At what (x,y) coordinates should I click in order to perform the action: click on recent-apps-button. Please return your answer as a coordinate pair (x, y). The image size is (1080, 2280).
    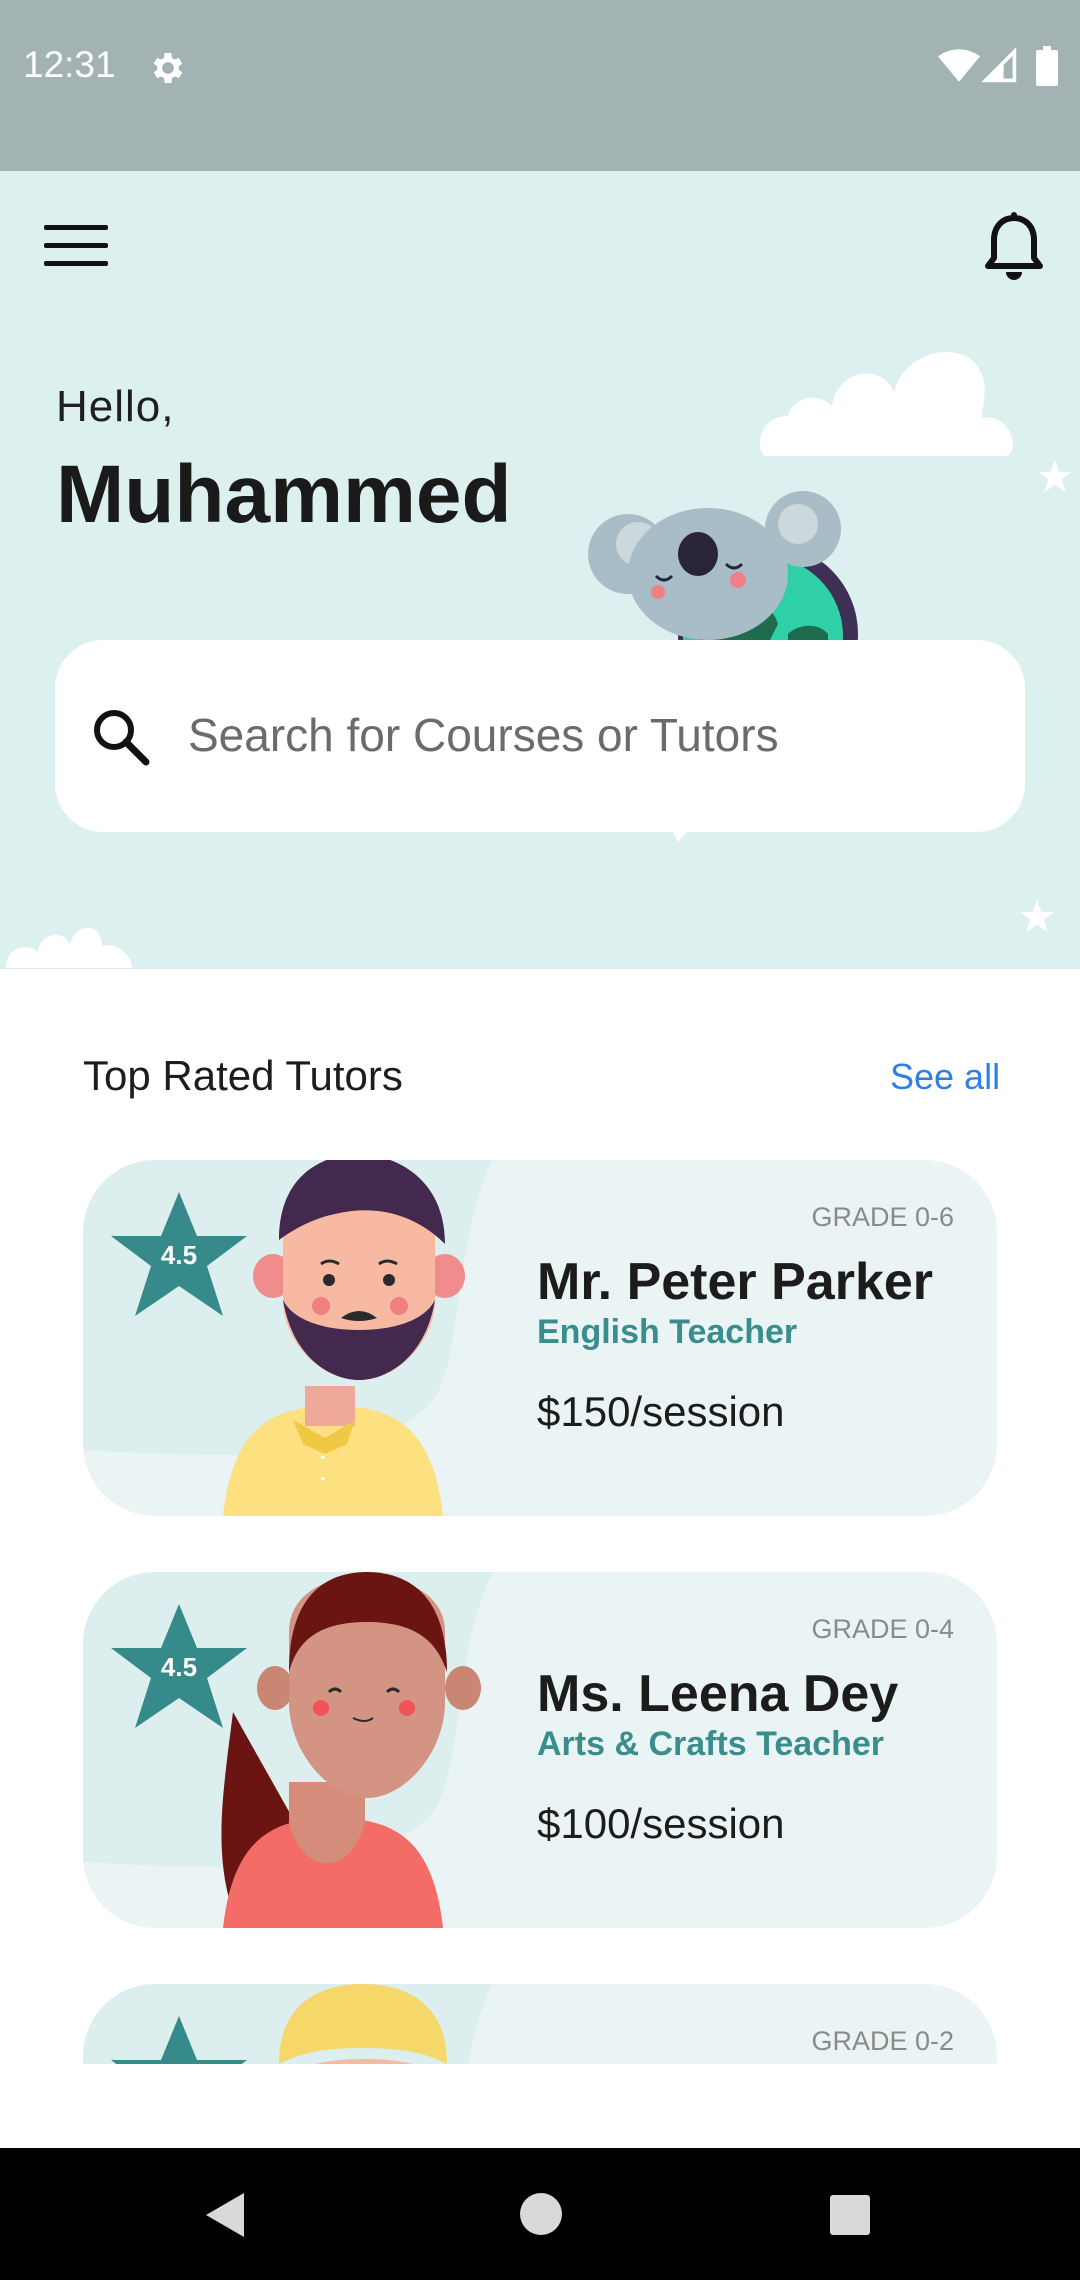
    Looking at the image, I should click on (850, 2215).